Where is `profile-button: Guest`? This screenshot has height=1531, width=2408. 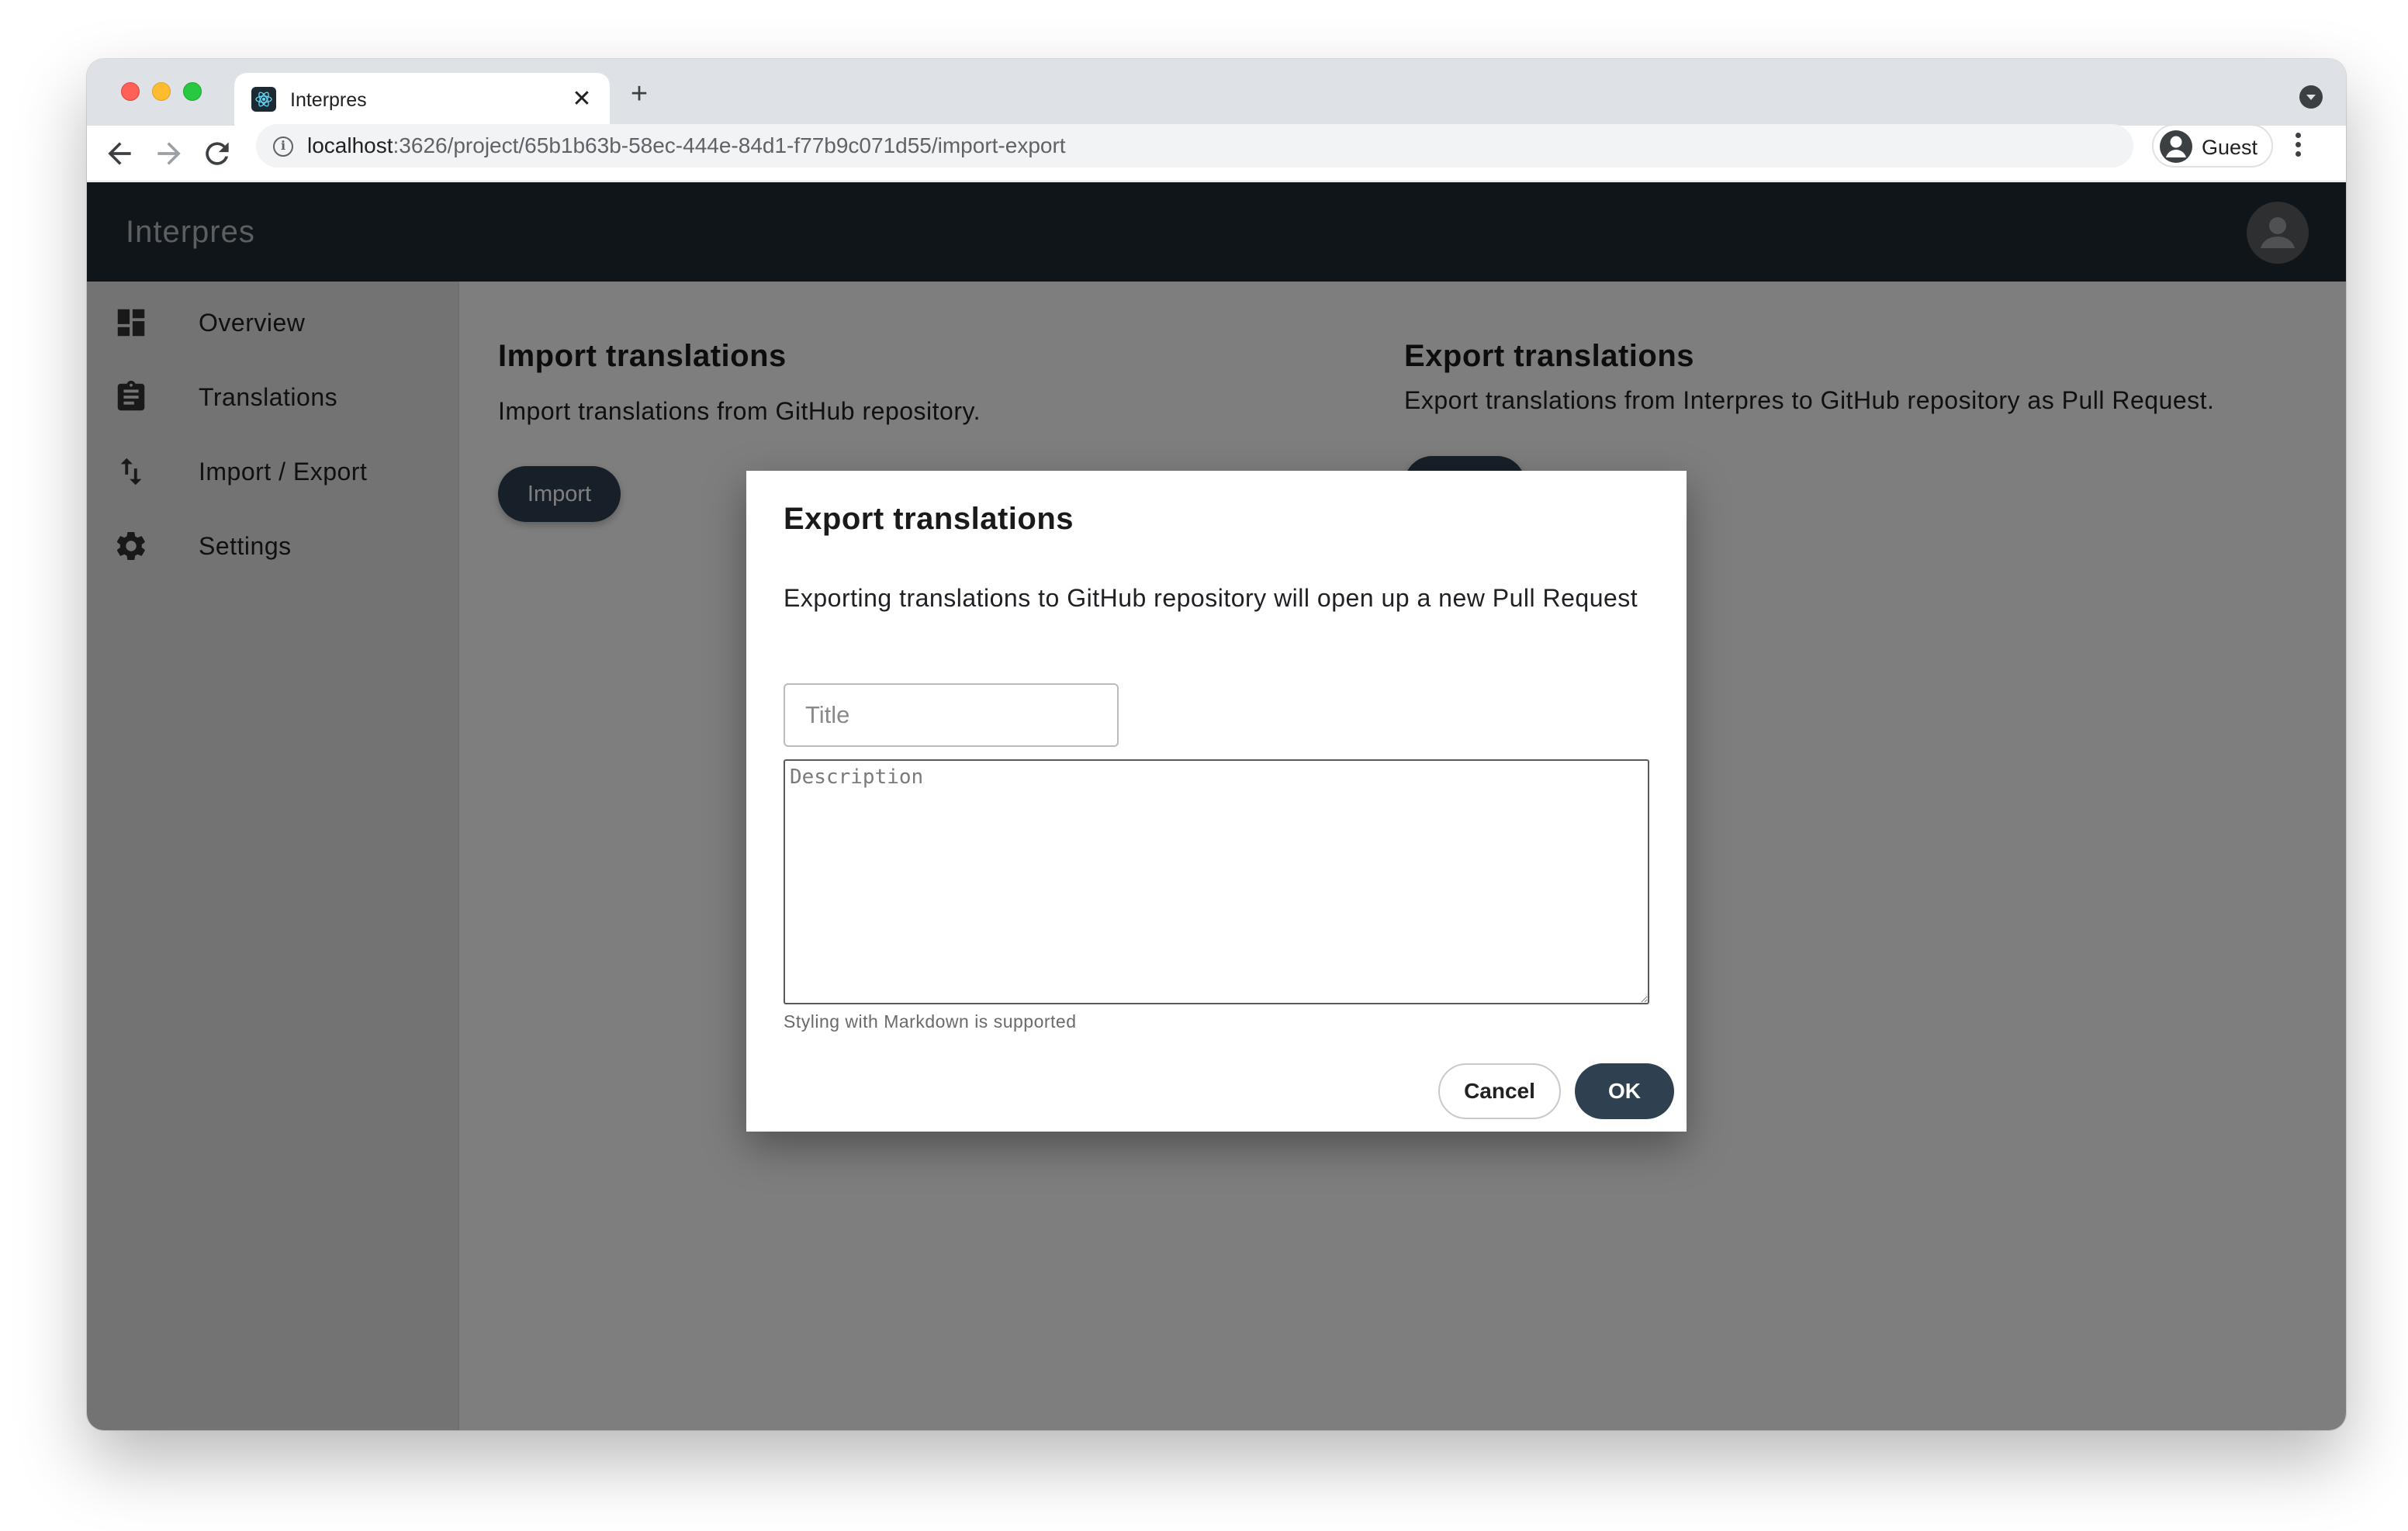 profile-button: Guest is located at coordinates (2212, 146).